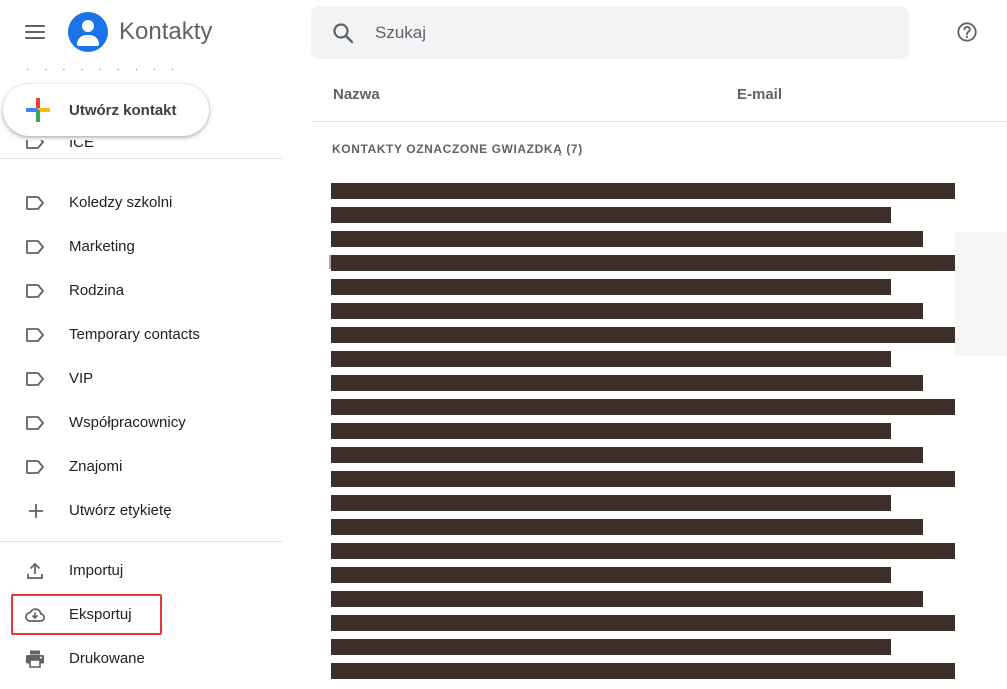 The width and height of the screenshot is (1007, 689). I want to click on help-icon, so click(967, 32).